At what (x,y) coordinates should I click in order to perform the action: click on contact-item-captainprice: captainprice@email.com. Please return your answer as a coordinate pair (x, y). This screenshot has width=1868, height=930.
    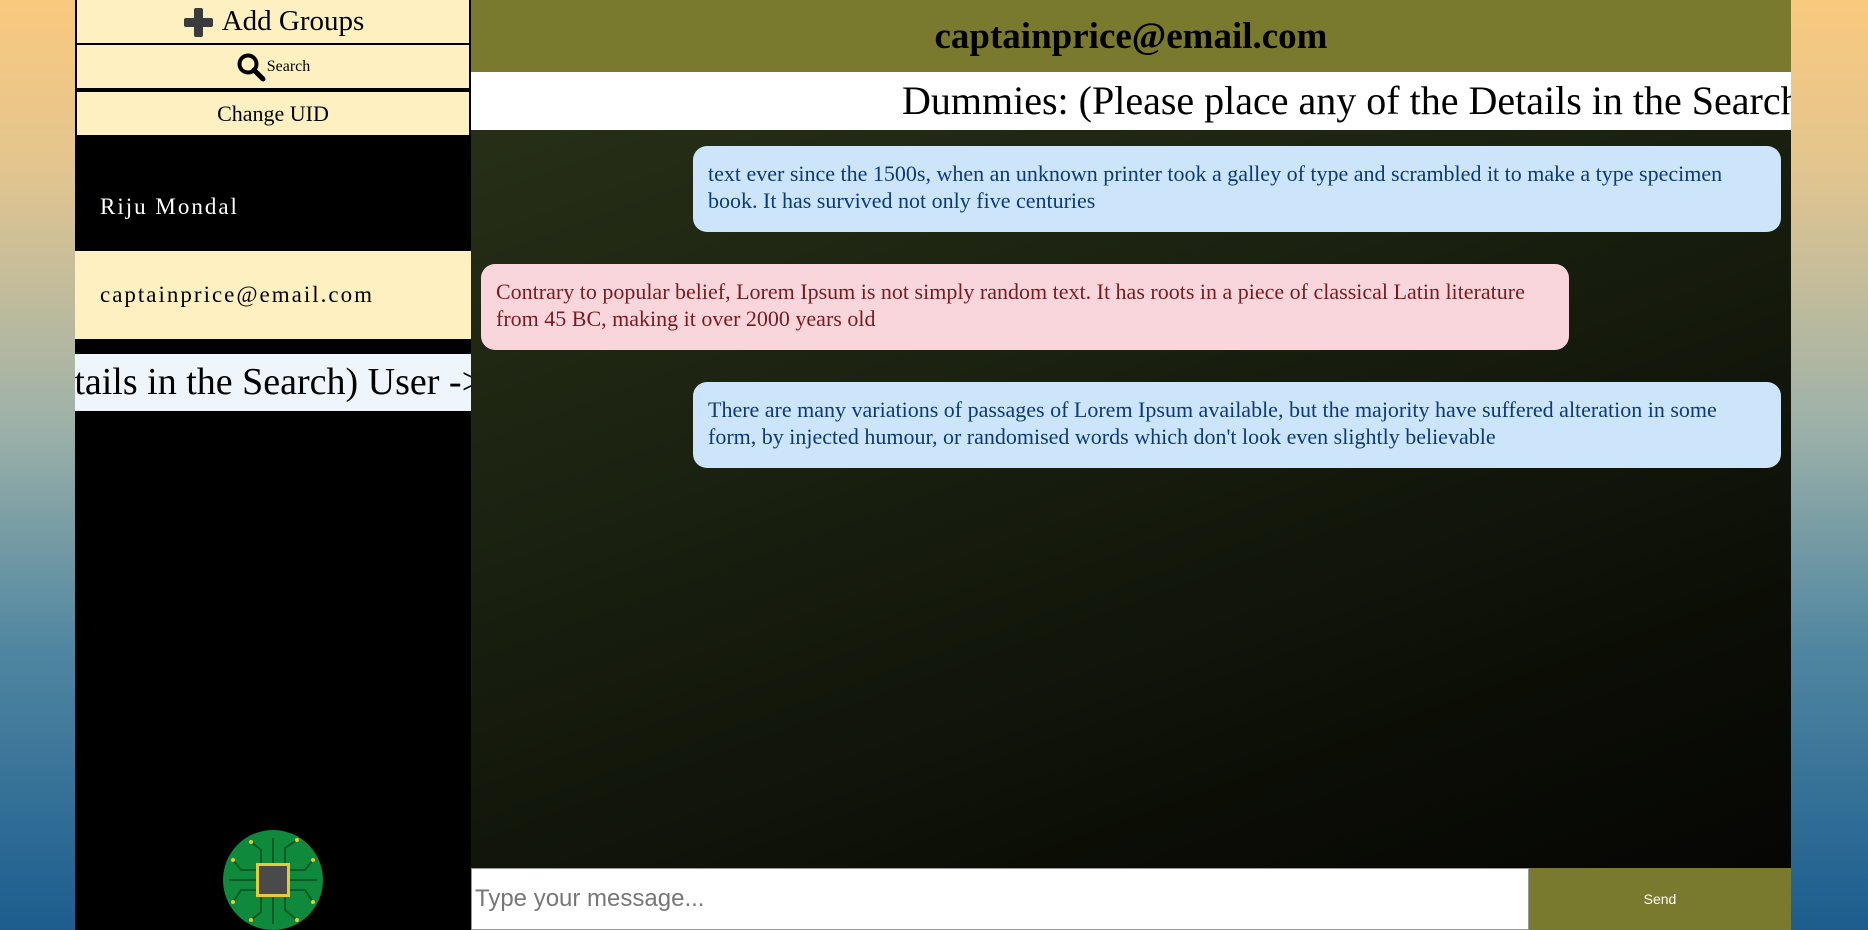
    Looking at the image, I should click on (273, 295).